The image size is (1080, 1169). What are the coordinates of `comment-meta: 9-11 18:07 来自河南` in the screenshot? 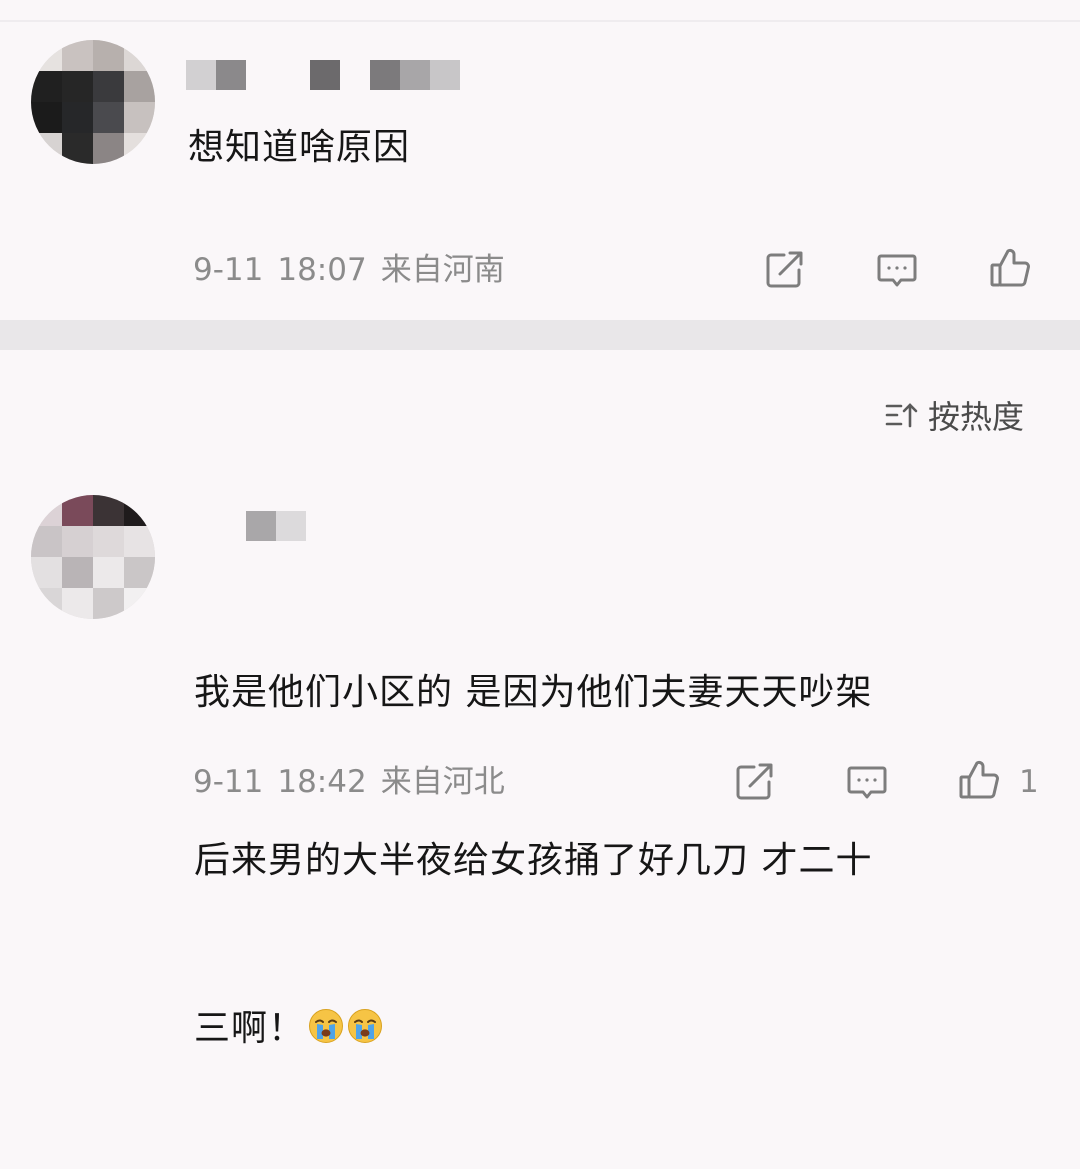 It's located at (349, 270).